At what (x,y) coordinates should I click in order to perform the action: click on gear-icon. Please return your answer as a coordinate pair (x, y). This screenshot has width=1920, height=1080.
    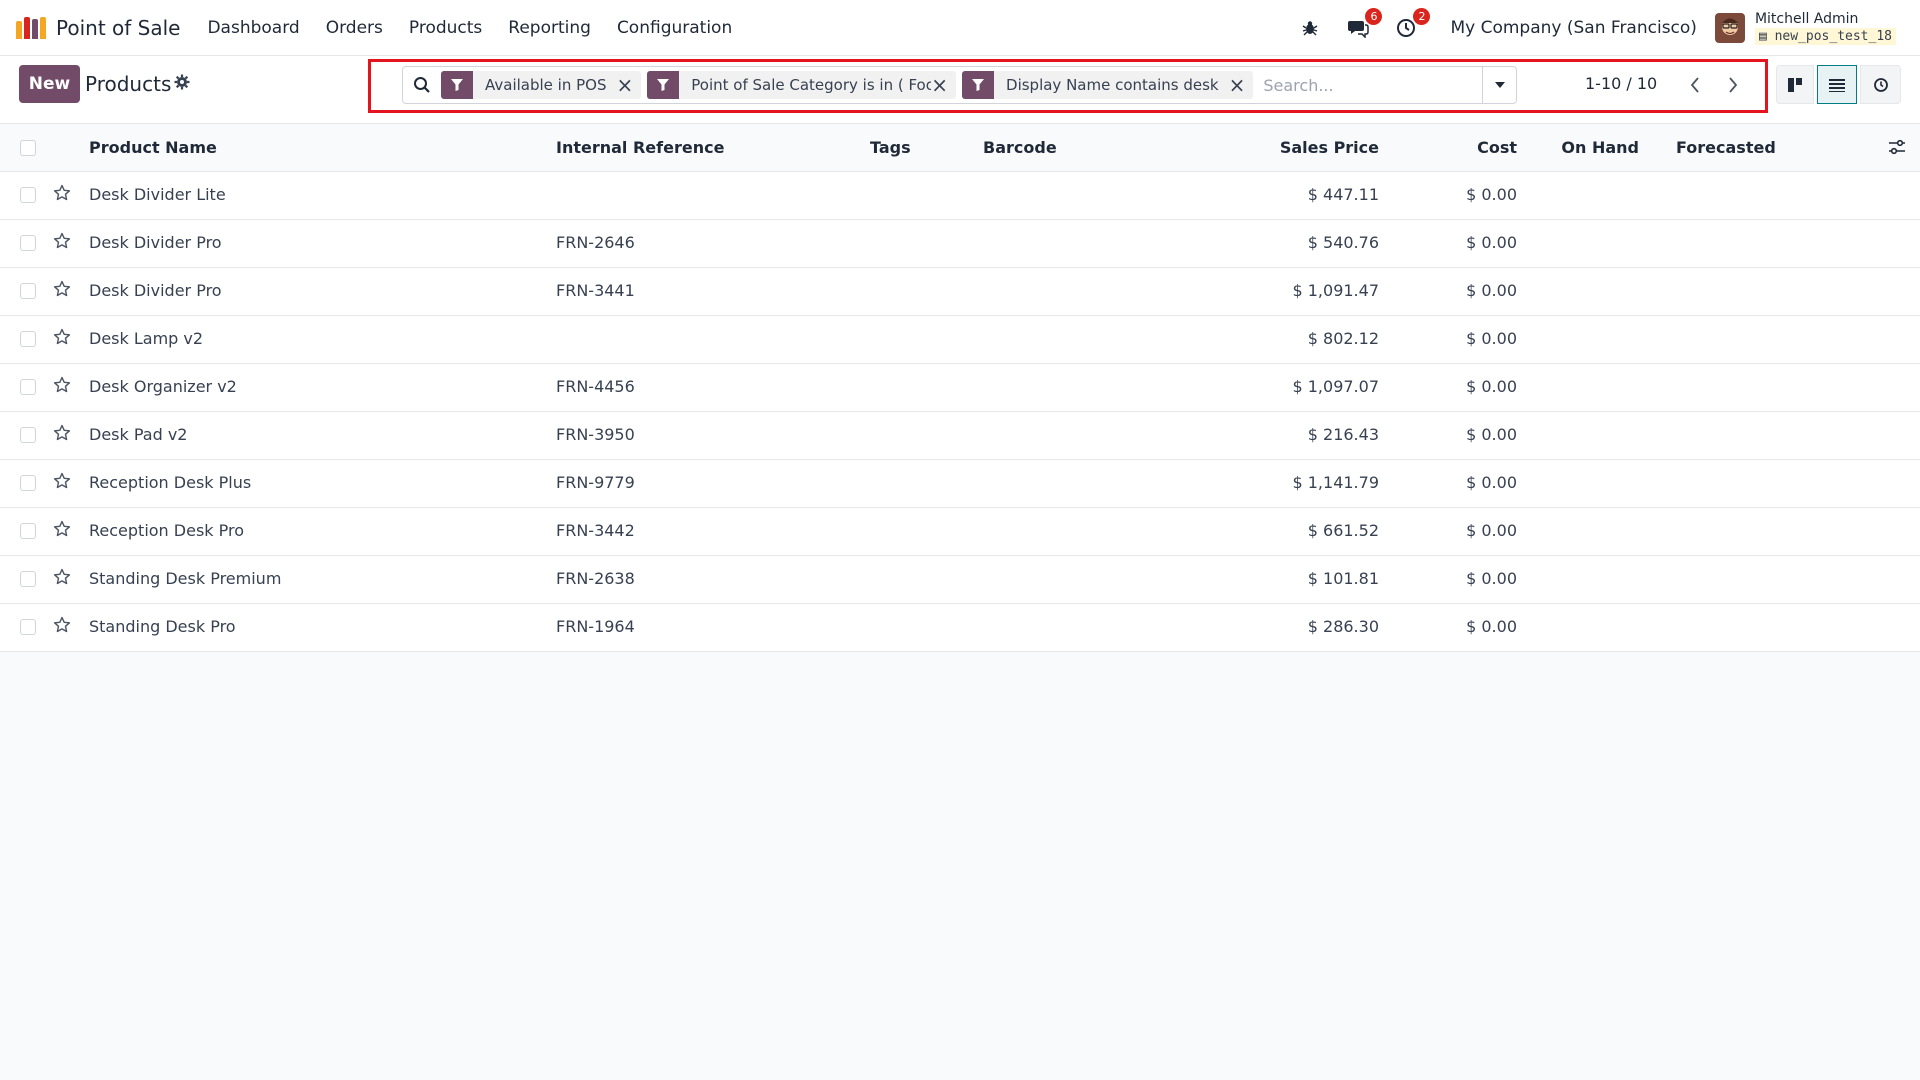
    Looking at the image, I should click on (182, 84).